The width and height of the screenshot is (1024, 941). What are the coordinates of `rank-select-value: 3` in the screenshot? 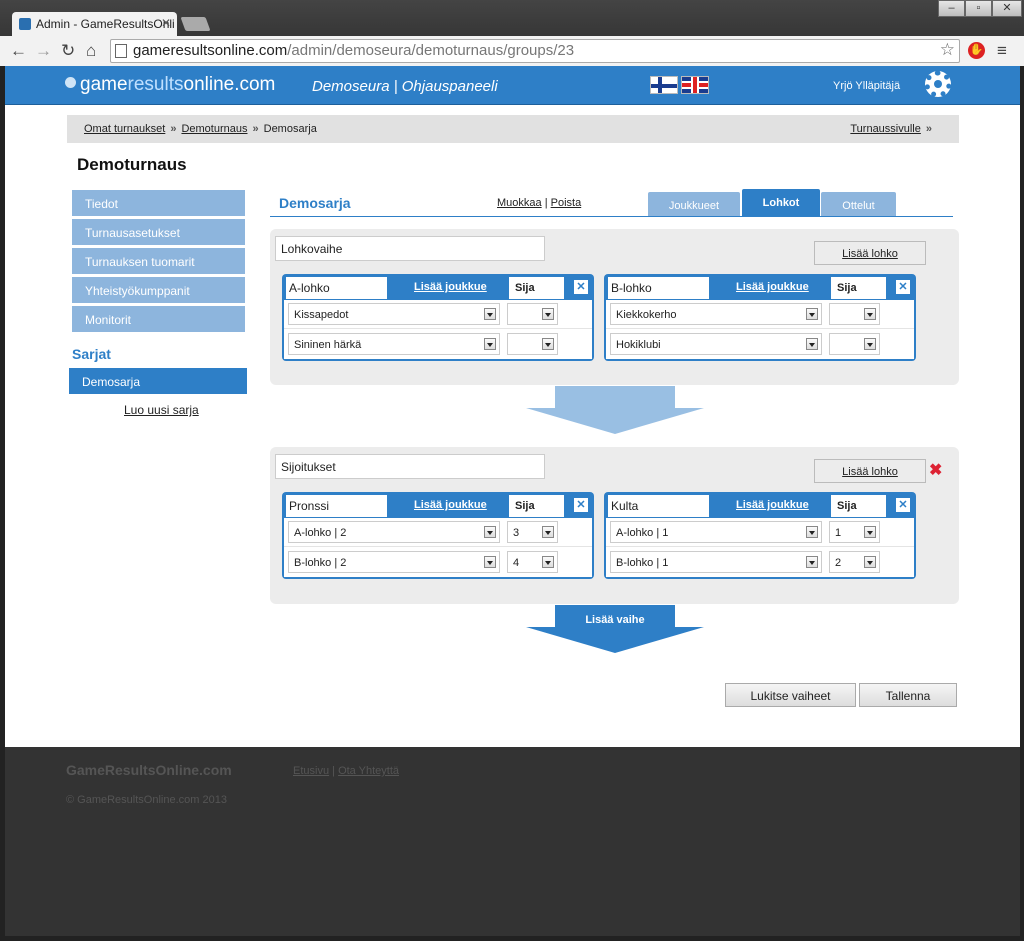 It's located at (516, 533).